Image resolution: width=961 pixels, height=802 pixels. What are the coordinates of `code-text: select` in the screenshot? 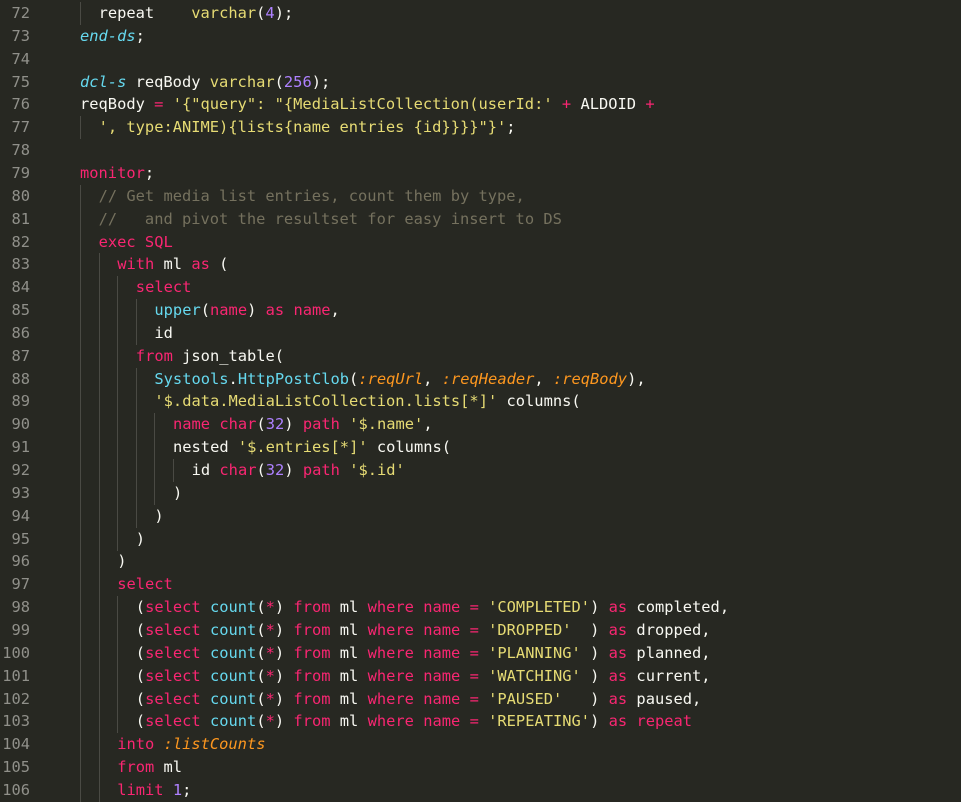 It's located at (145, 584).